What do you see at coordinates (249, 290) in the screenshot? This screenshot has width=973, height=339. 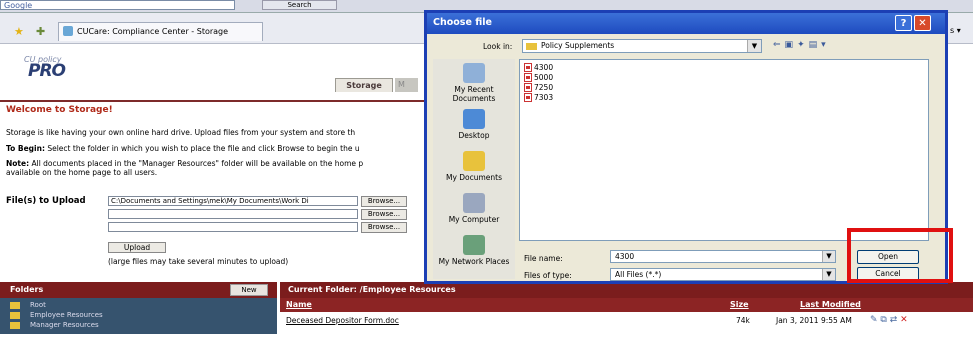 I see `new-folder-button: New` at bounding box center [249, 290].